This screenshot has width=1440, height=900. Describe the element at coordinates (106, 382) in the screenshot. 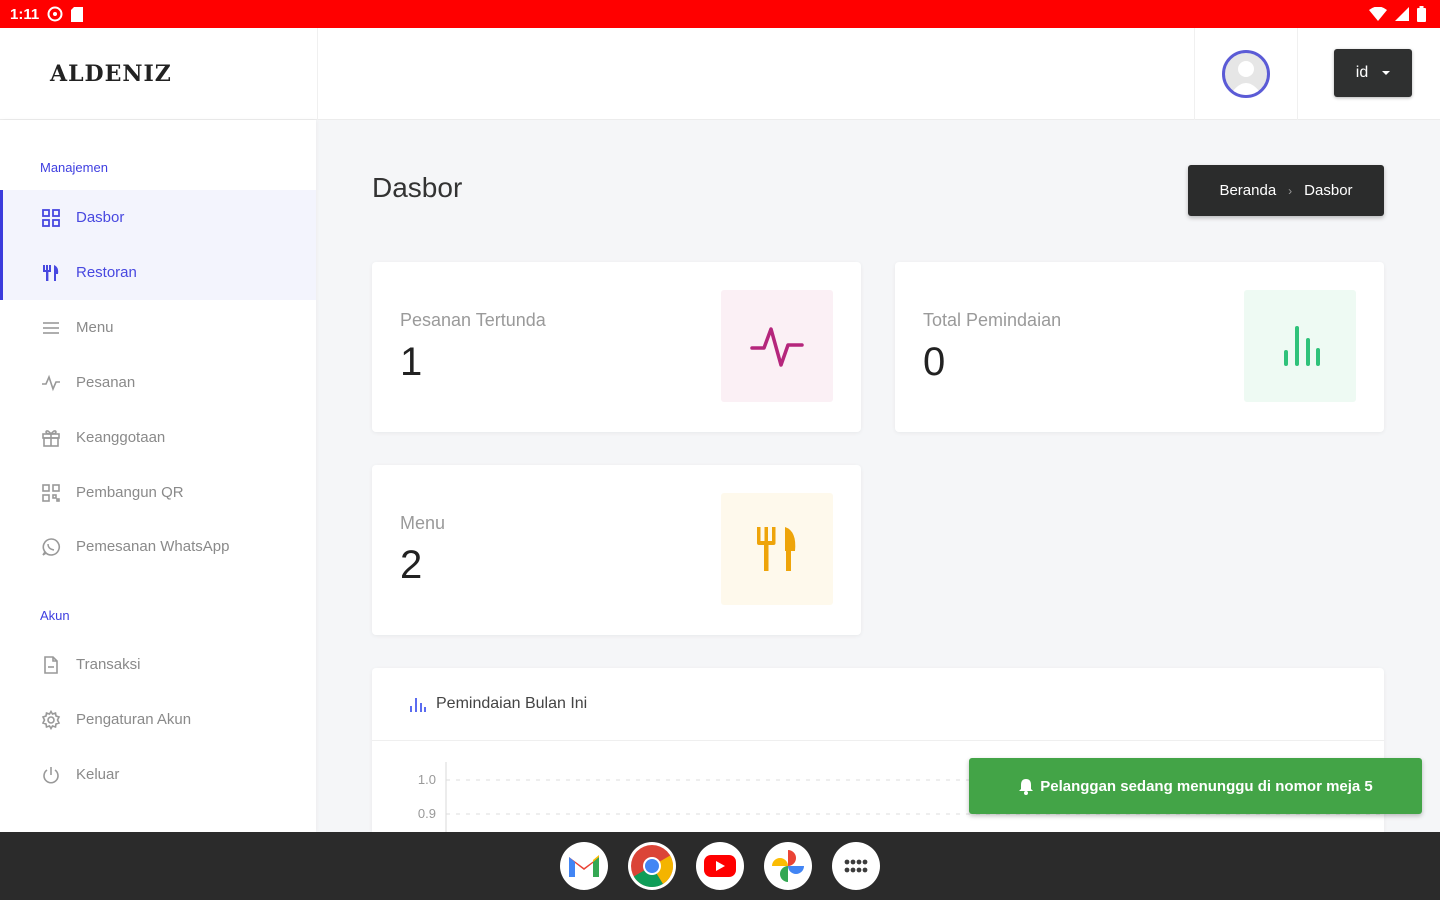

I see `sidebar-item-label: Pesanan` at that location.